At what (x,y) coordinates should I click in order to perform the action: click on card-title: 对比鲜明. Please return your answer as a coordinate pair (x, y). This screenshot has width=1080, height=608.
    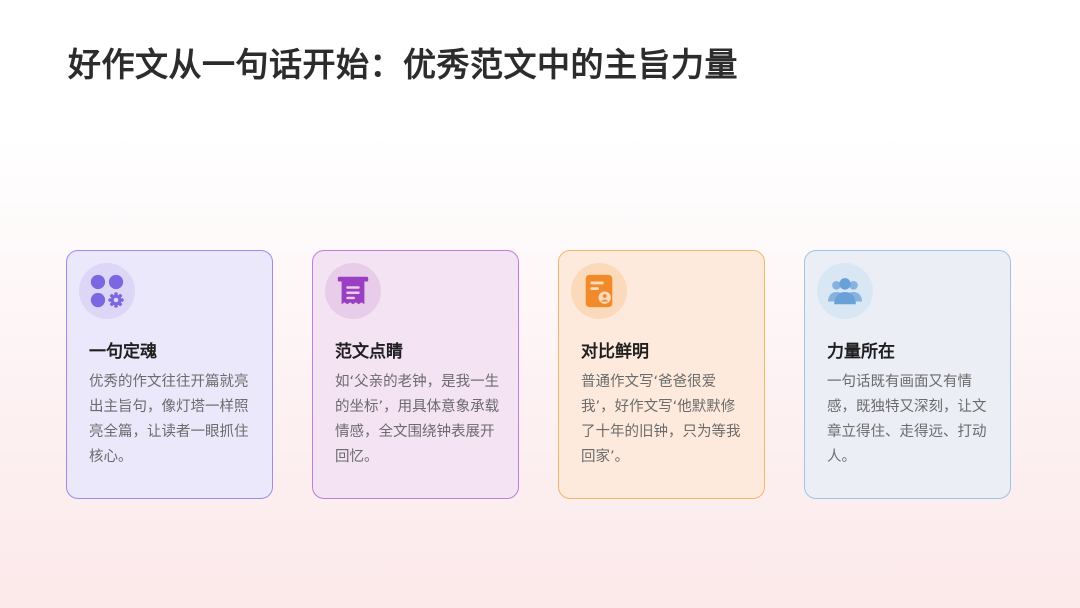
    Looking at the image, I should click on (615, 352).